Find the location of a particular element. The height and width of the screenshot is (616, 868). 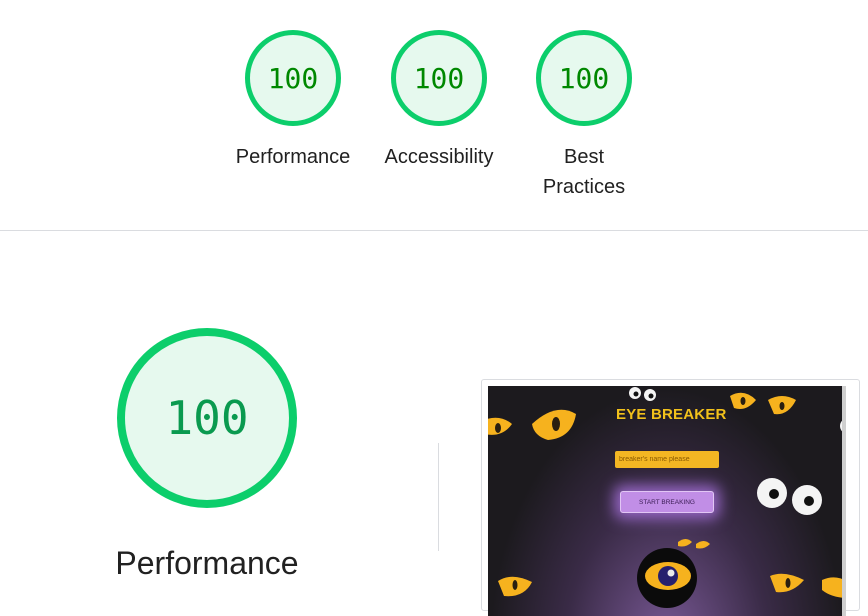

game-title: EYE BREAKER is located at coordinates (671, 414).